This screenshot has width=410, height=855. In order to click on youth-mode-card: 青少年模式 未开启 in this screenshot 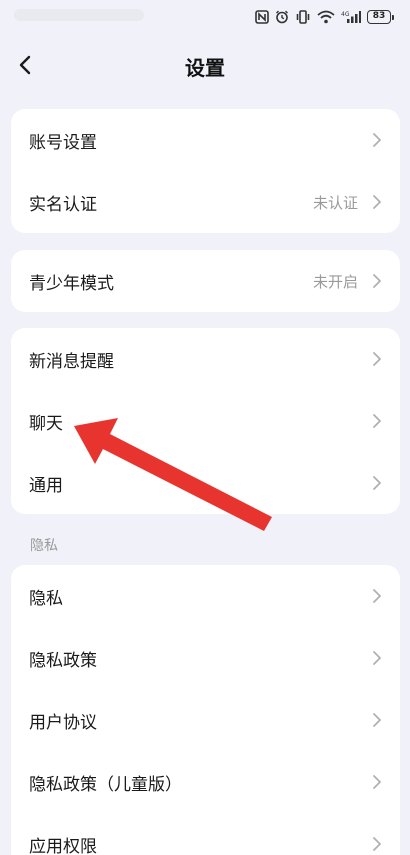, I will do `click(205, 281)`.